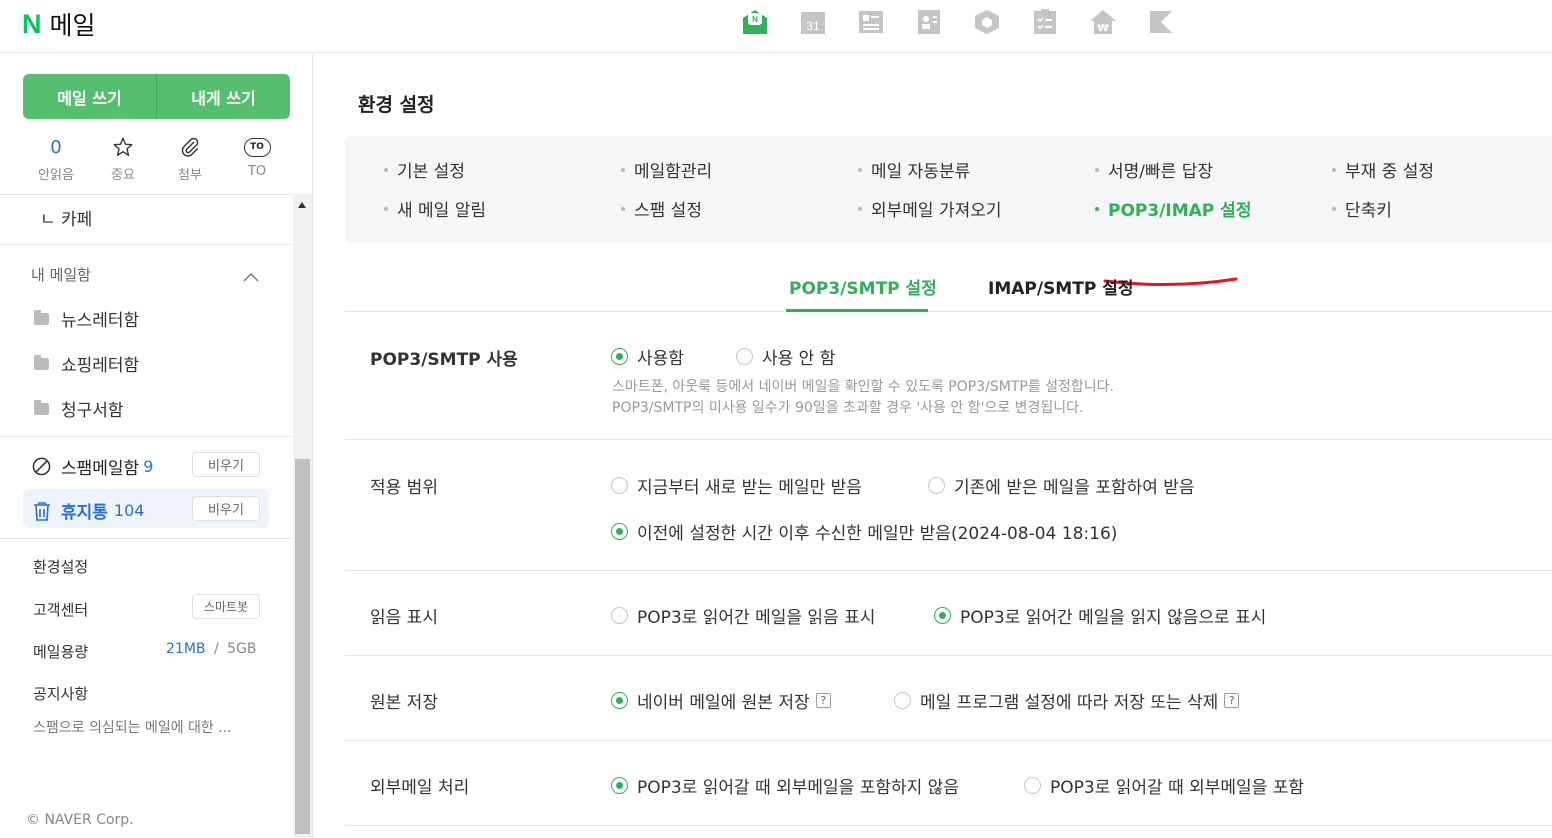  I want to click on storage-total: 5GB, so click(242, 649).